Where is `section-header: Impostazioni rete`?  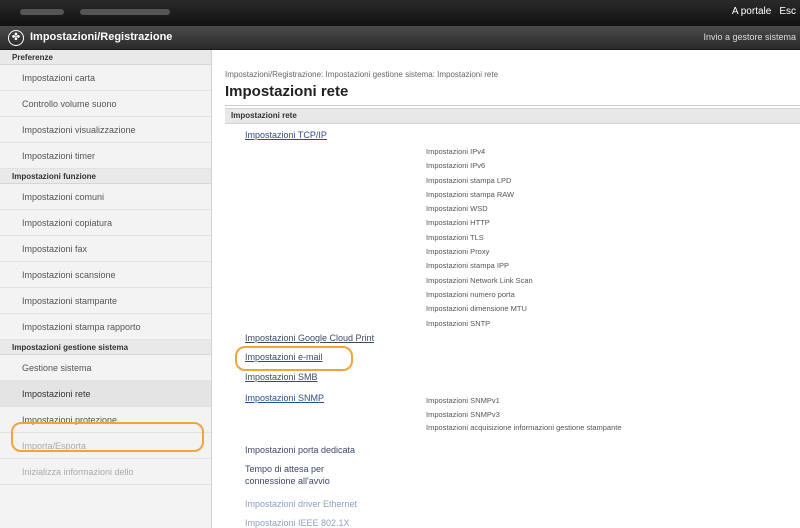
section-header: Impostazioni rete is located at coordinates (512, 116).